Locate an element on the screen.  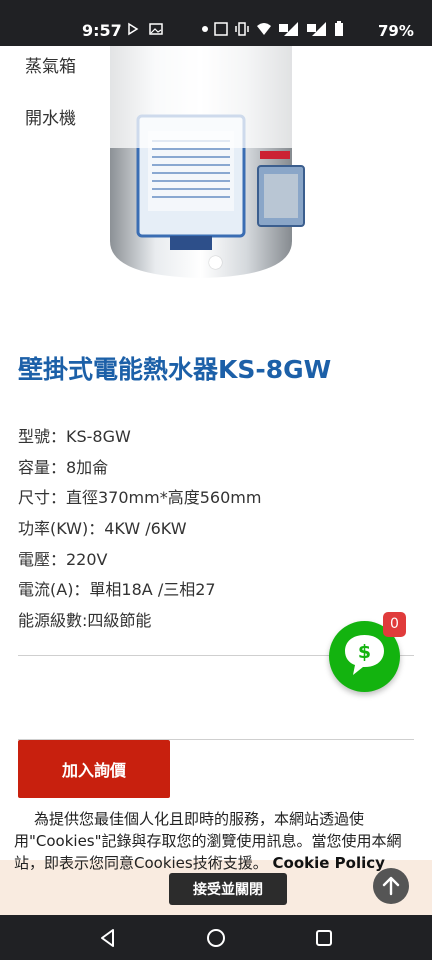
arrow-up-icon is located at coordinates (391, 886).